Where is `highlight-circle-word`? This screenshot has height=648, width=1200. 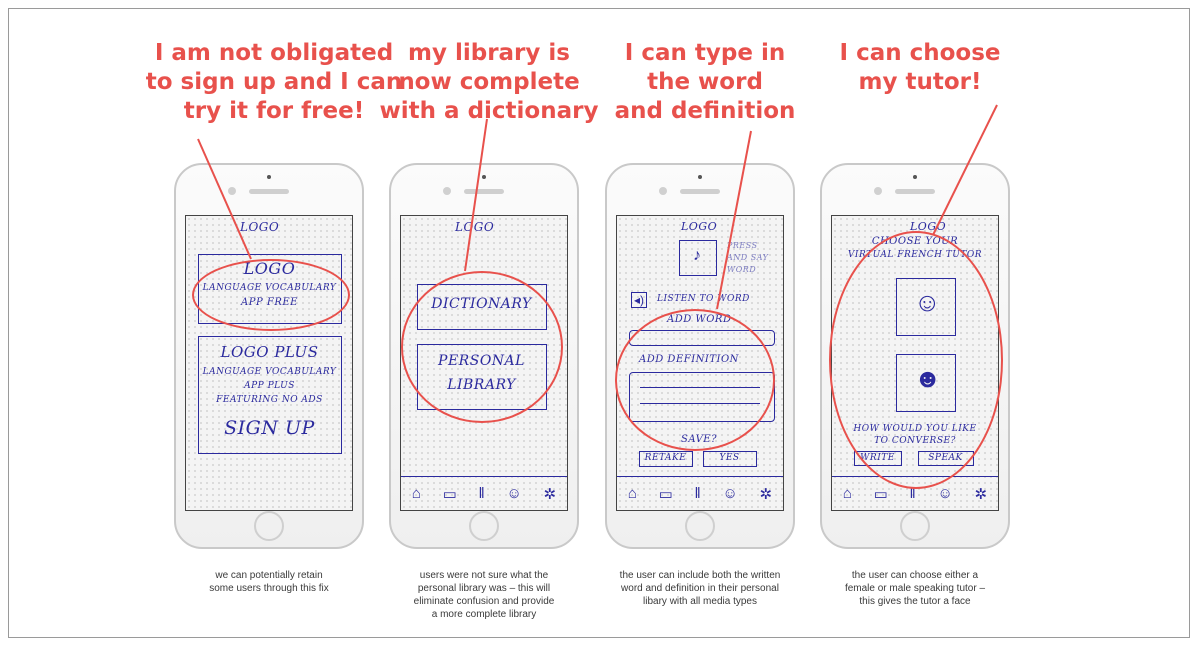 highlight-circle-word is located at coordinates (695, 380).